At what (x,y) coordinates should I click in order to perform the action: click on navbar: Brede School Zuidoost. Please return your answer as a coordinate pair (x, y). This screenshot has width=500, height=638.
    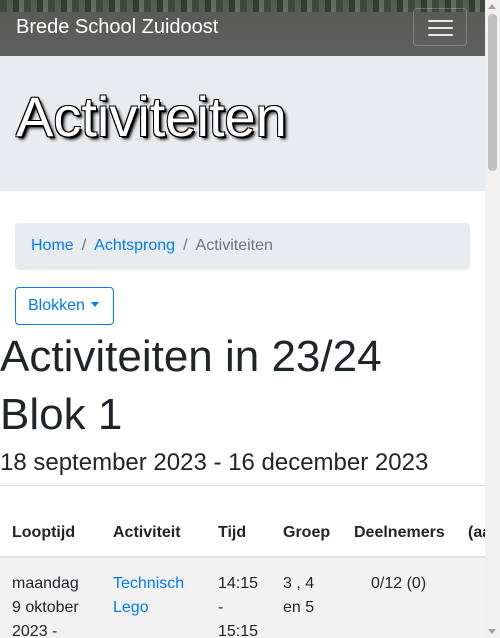
    Looking at the image, I should click on (242, 28).